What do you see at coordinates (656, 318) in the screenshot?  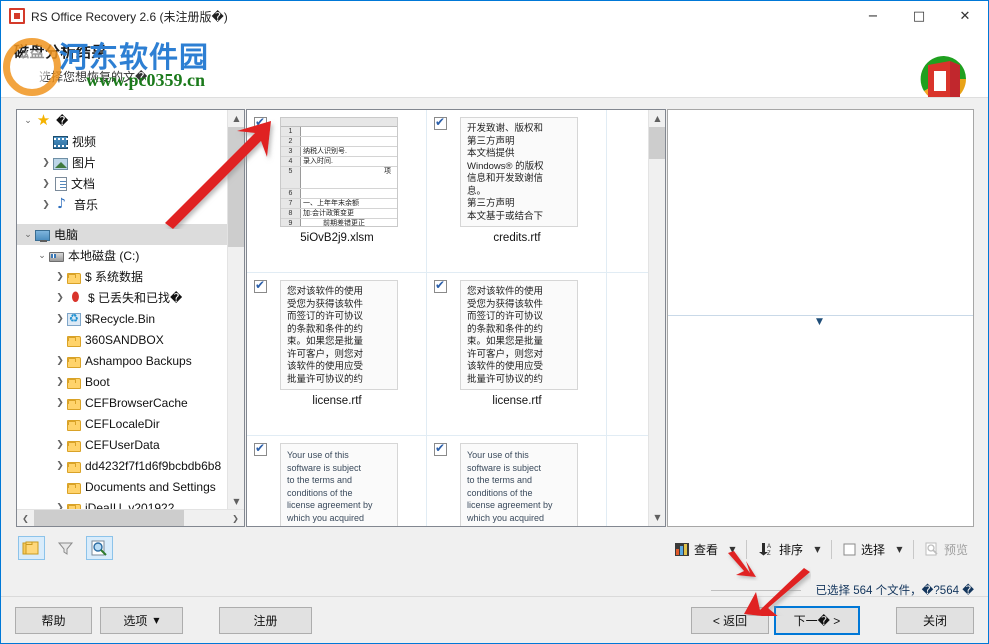 I see `thumbnail-vertical-scrollbar: ▲ ▼` at bounding box center [656, 318].